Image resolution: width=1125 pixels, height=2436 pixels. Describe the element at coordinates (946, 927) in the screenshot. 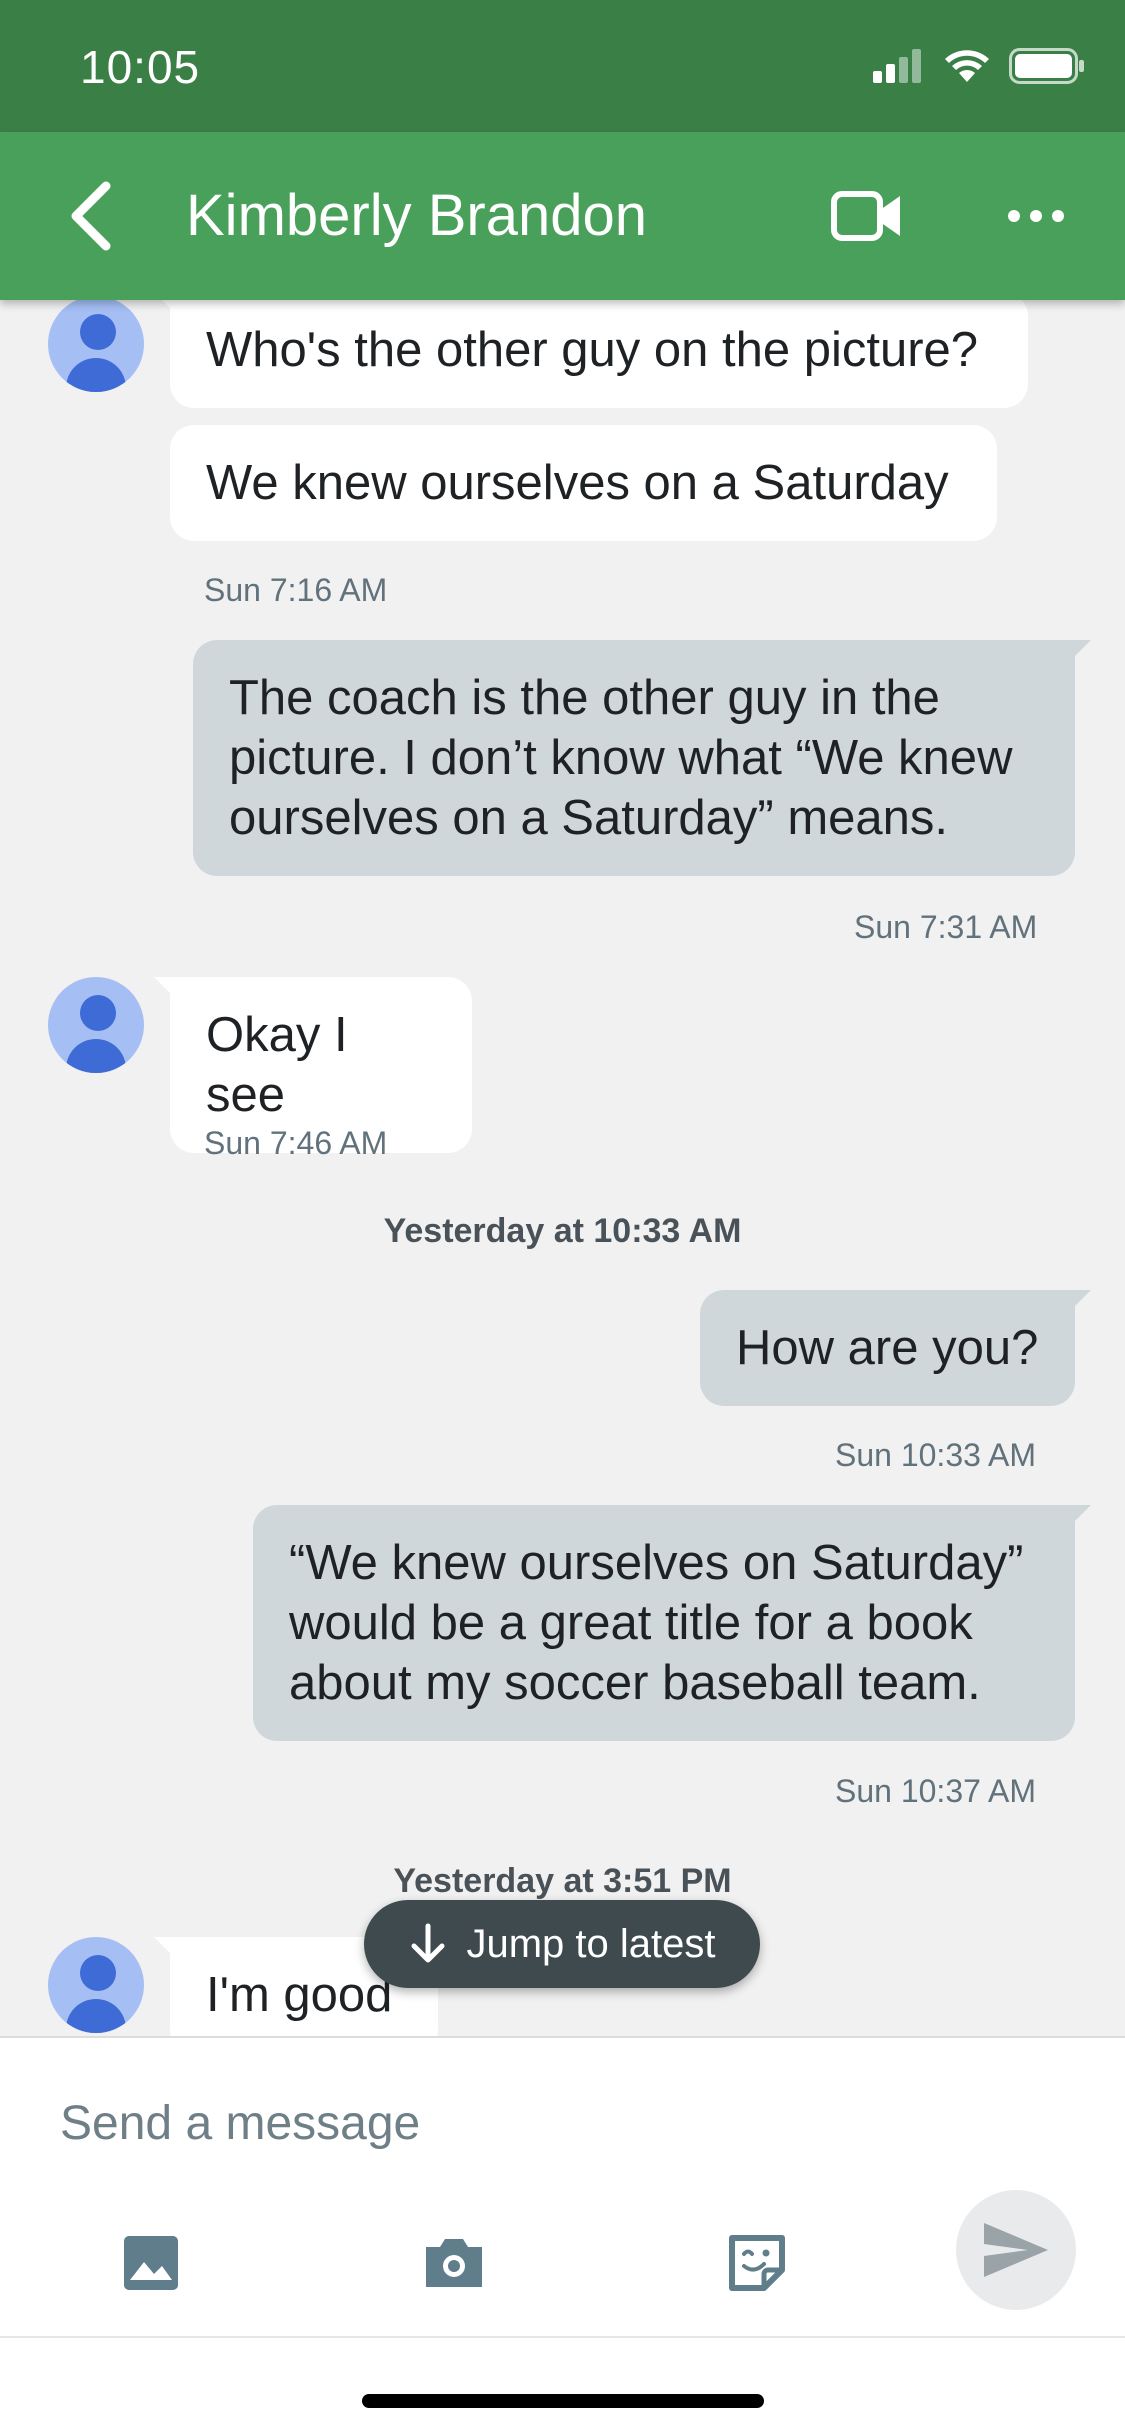

I see `message-timestamp: Sun 7:31 AM` at that location.